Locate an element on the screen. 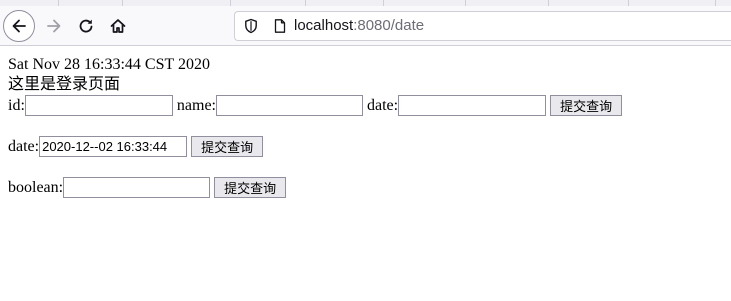 The width and height of the screenshot is (731, 301). form-date: date: 提交查询 is located at coordinates (136, 146).